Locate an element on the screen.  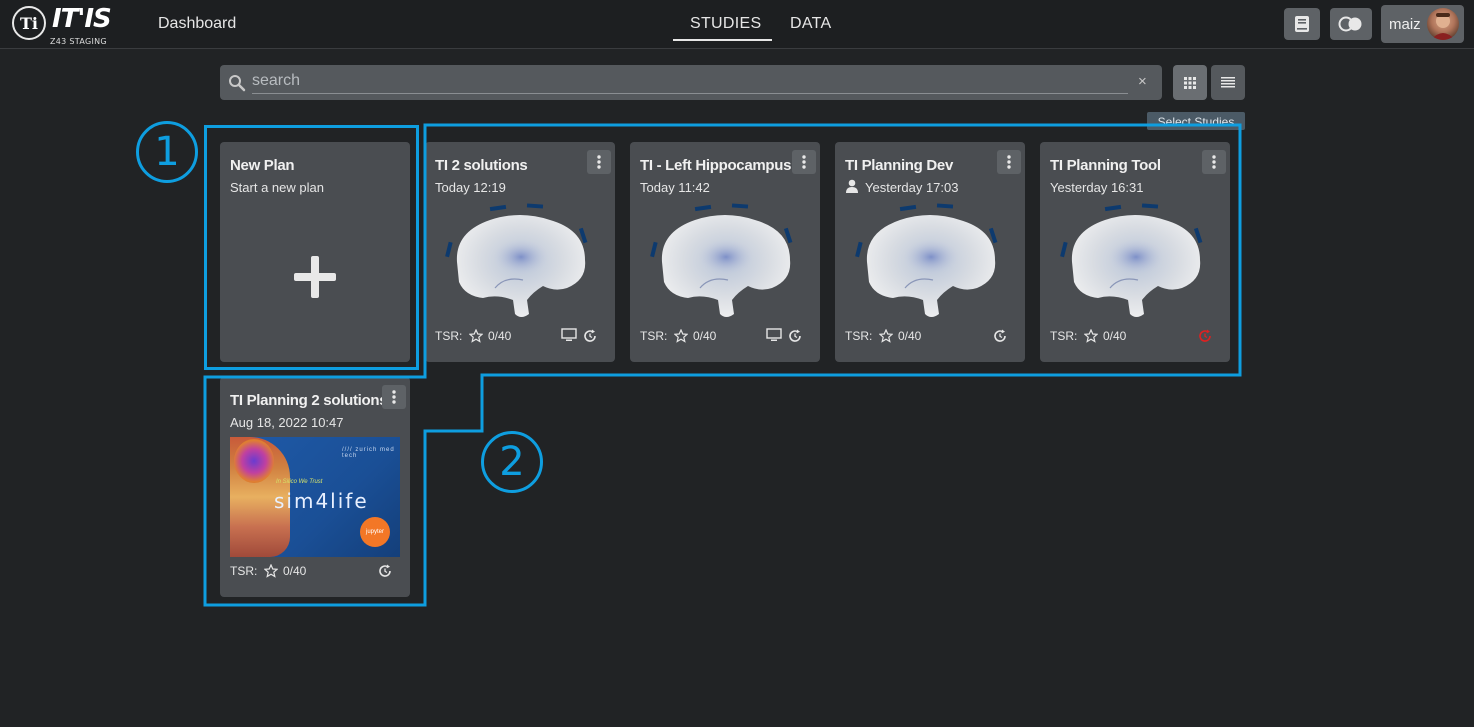
search-bar: × is located at coordinates (691, 82).